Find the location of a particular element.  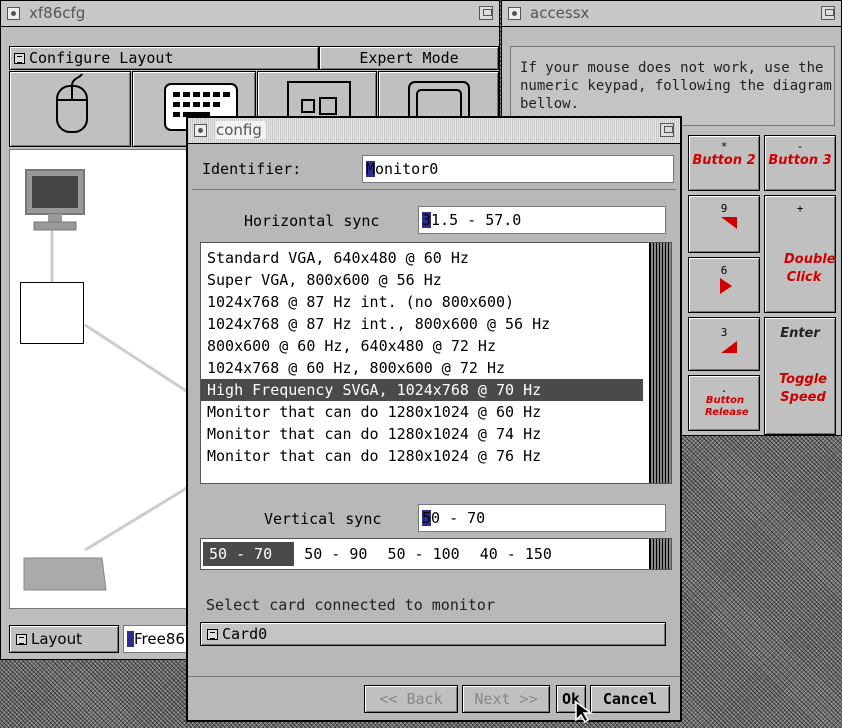

identifier-input: Monitor0 is located at coordinates (518, 169).